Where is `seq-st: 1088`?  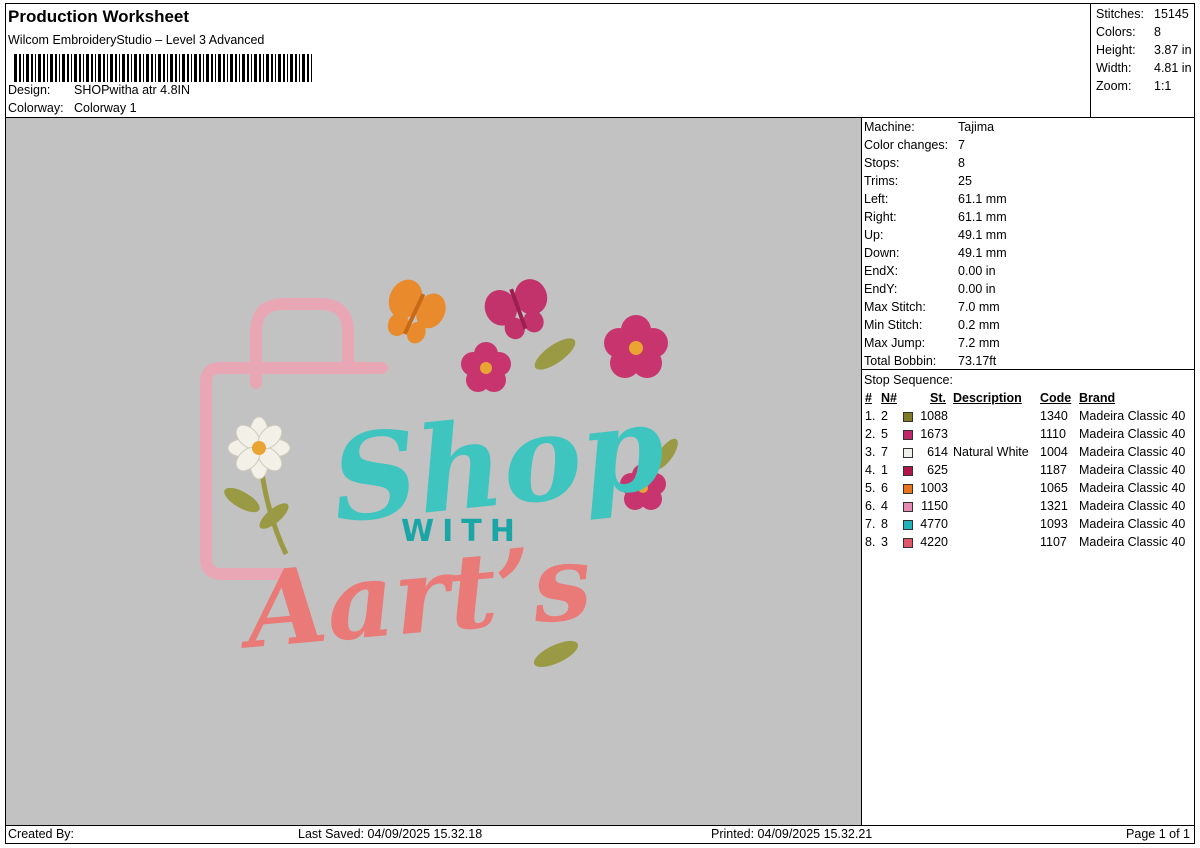 seq-st: 1088 is located at coordinates (934, 416).